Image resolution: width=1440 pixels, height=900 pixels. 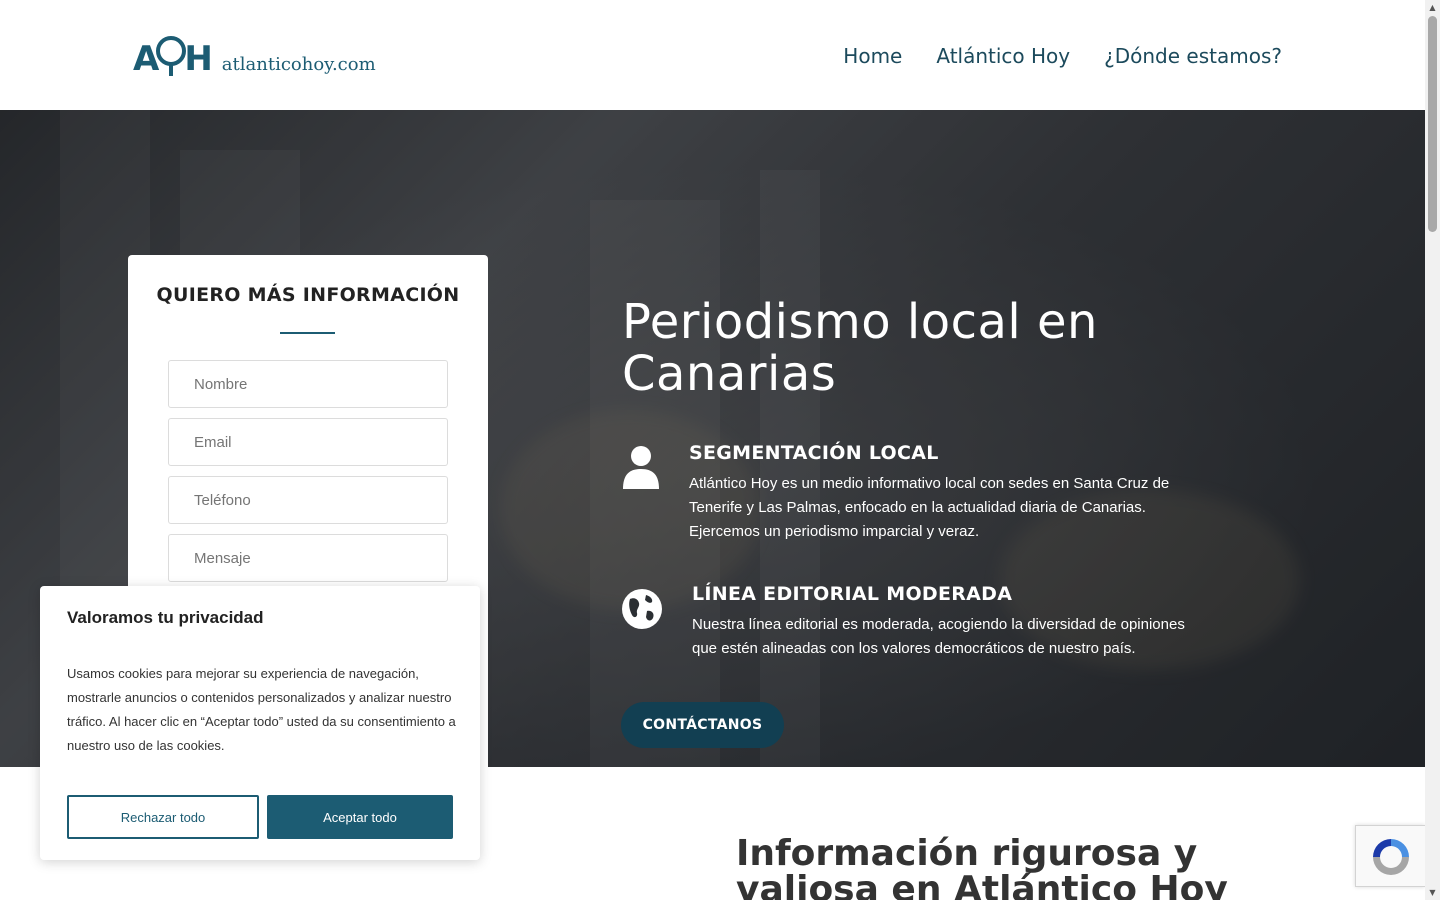 I want to click on scroll-thumb, so click(x=1432, y=124).